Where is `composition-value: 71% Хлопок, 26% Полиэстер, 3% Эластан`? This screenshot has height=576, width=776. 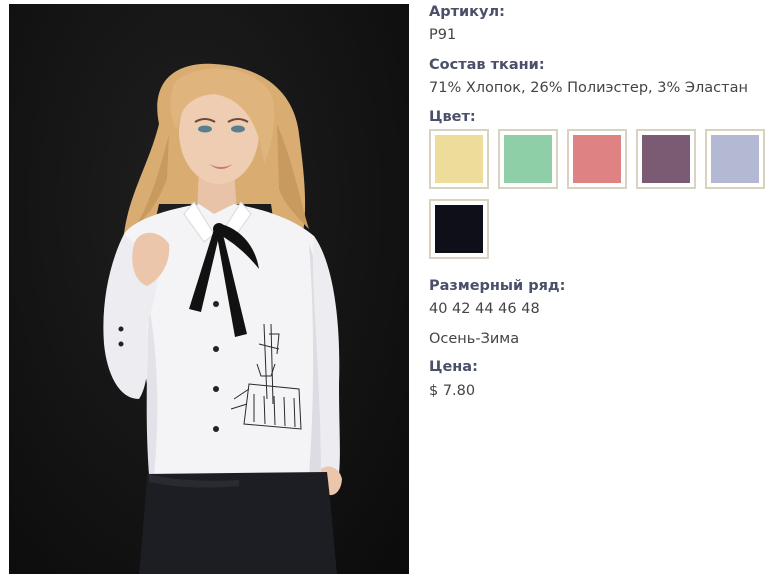
composition-value: 71% Хлопок, 26% Полиэстер, 3% Эластан is located at coordinates (588, 88).